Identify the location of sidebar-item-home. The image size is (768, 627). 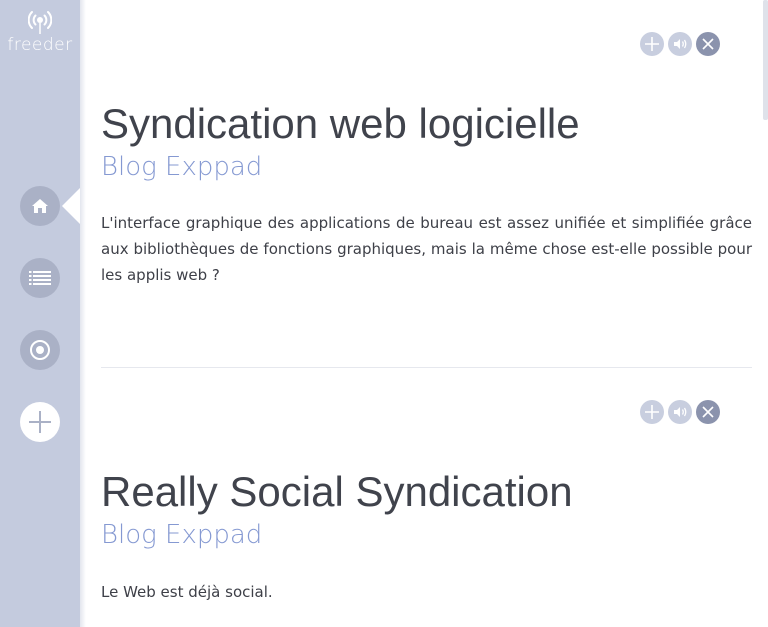
(40, 206).